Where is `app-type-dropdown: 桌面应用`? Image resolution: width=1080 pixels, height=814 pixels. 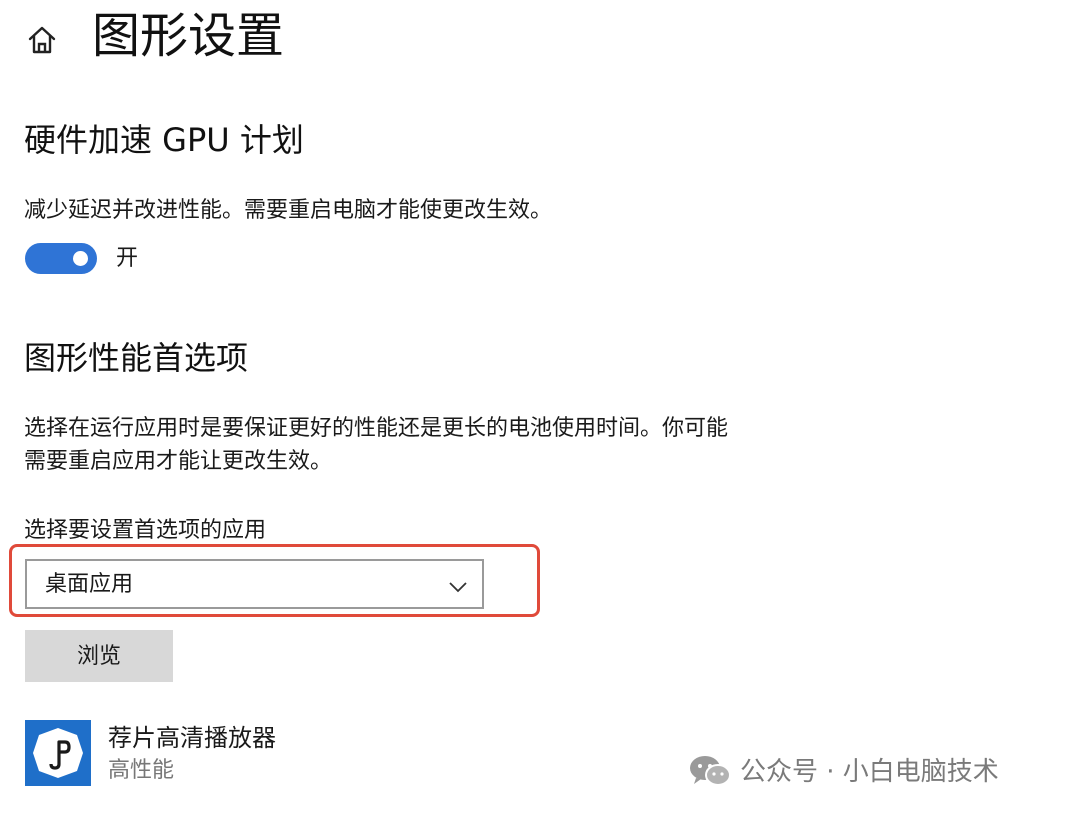 app-type-dropdown: 桌面应用 is located at coordinates (254, 584).